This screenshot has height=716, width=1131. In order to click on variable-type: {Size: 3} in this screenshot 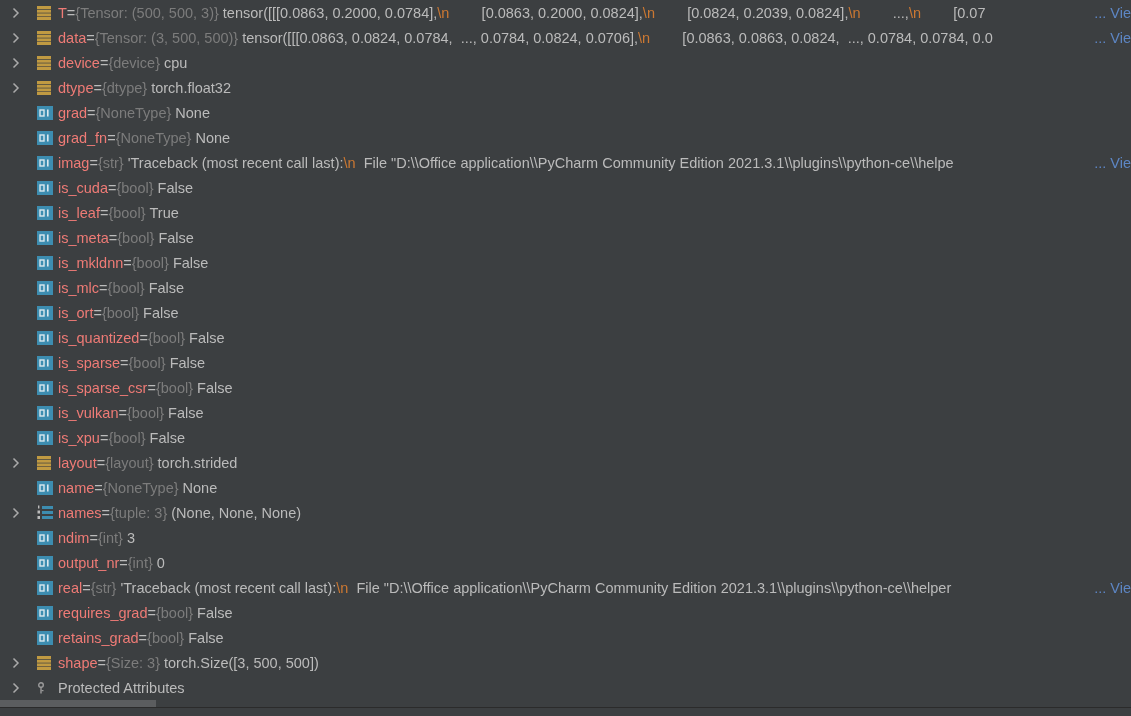, I will do `click(133, 662)`.